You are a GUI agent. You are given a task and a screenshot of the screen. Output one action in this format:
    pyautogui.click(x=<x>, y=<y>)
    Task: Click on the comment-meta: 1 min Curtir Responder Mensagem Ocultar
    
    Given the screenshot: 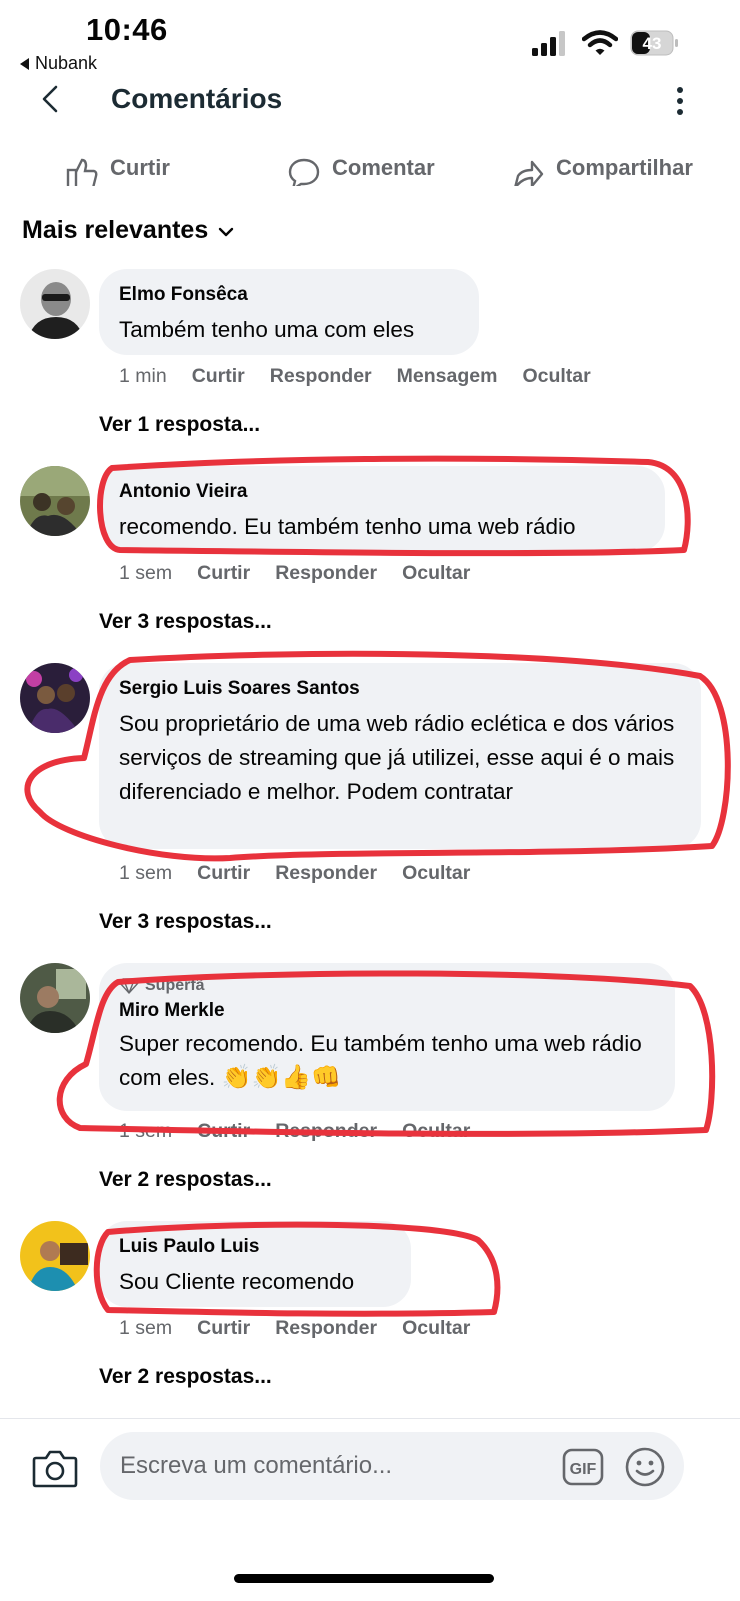 What is the action you would take?
    pyautogui.click(x=367, y=376)
    